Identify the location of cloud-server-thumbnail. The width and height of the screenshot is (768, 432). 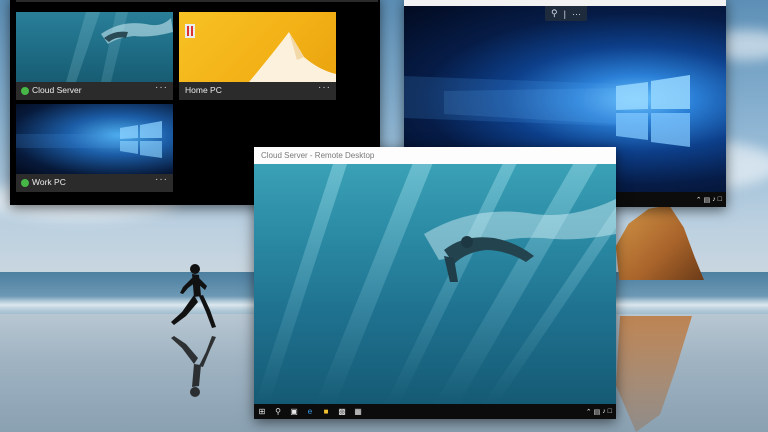
(94, 47).